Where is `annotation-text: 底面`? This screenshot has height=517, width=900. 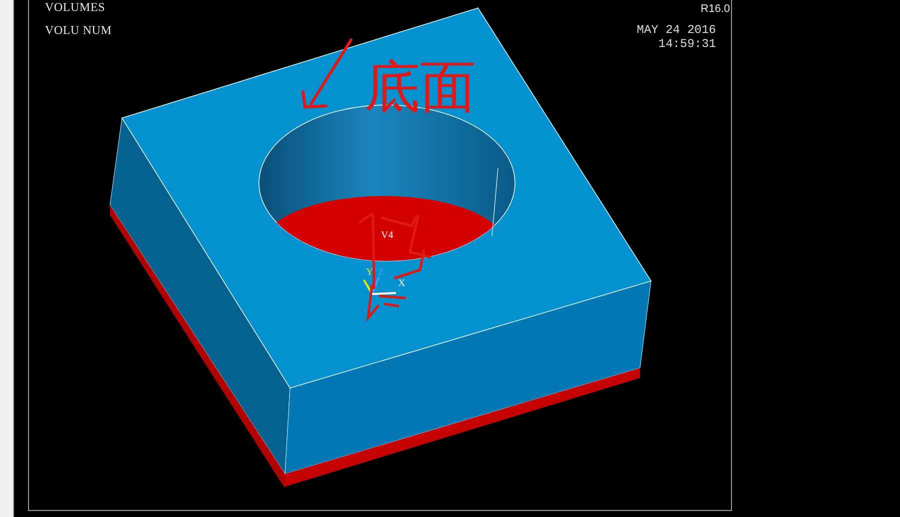 annotation-text: 底面 is located at coordinates (420, 87).